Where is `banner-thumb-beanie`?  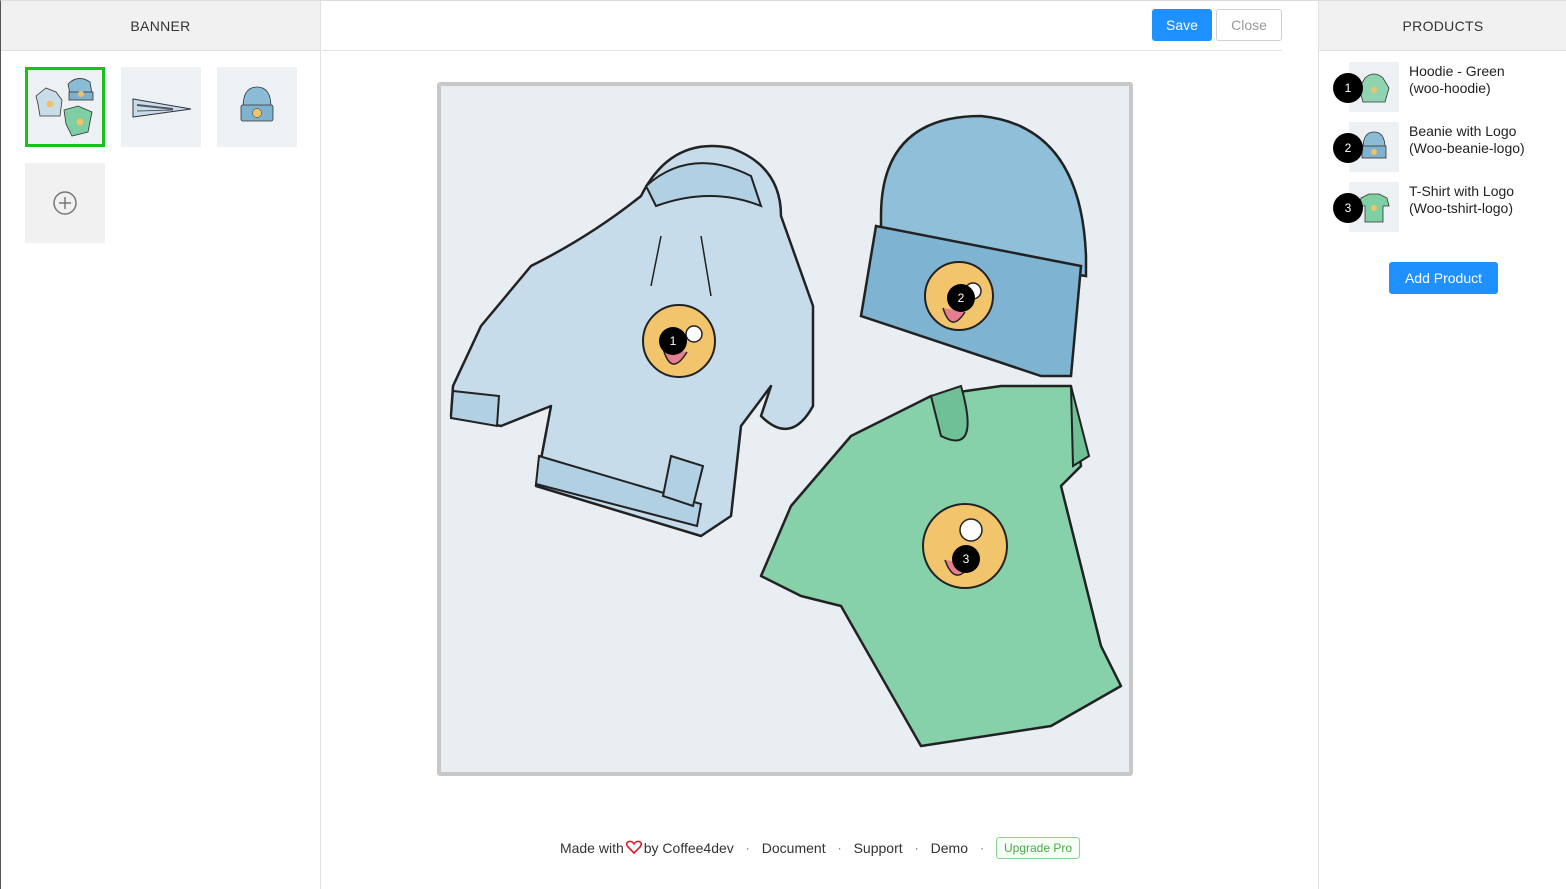 banner-thumb-beanie is located at coordinates (257, 107).